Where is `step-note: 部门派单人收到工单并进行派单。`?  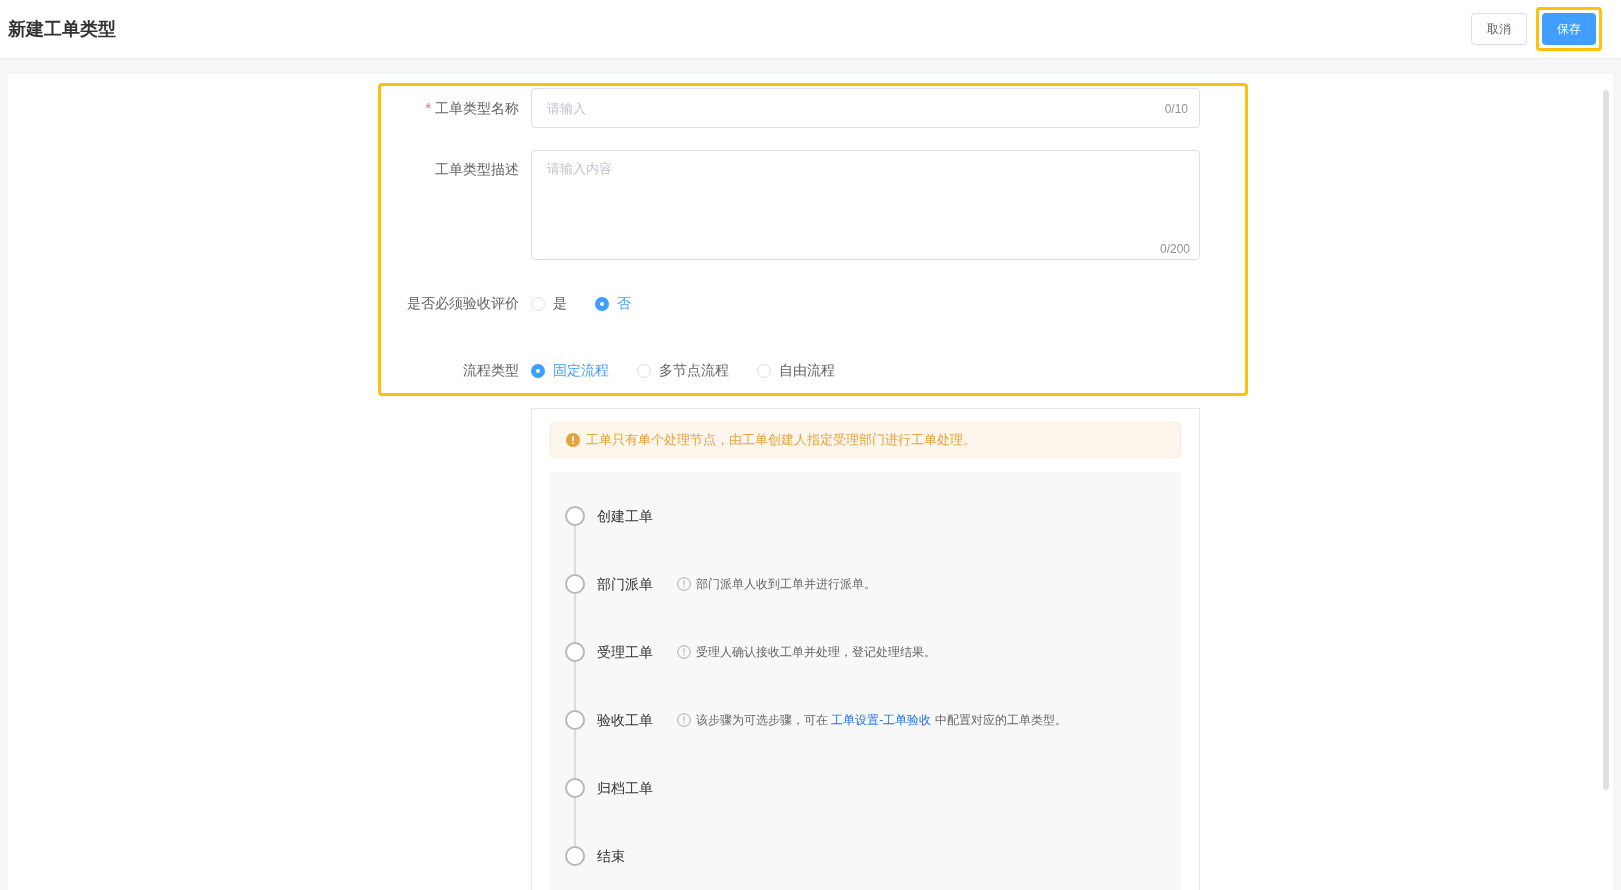
step-note: 部门派单人收到工单并进行派单。 is located at coordinates (786, 584).